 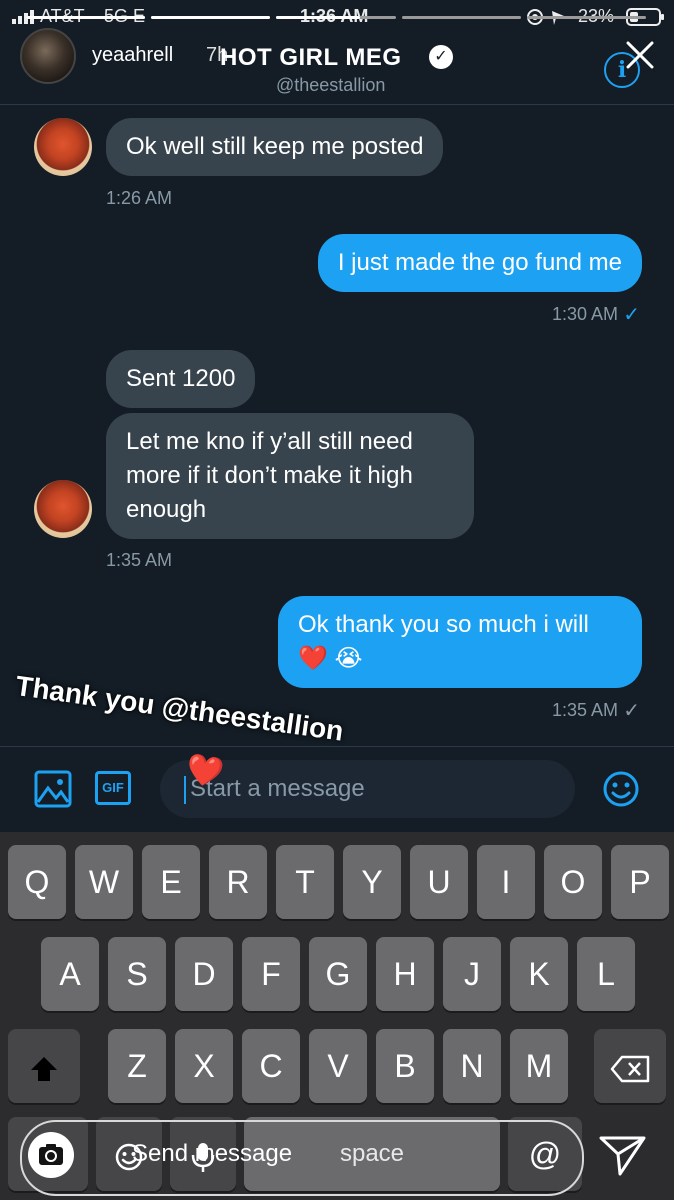 I want to click on key-b: B, so click(x=405, y=1066).